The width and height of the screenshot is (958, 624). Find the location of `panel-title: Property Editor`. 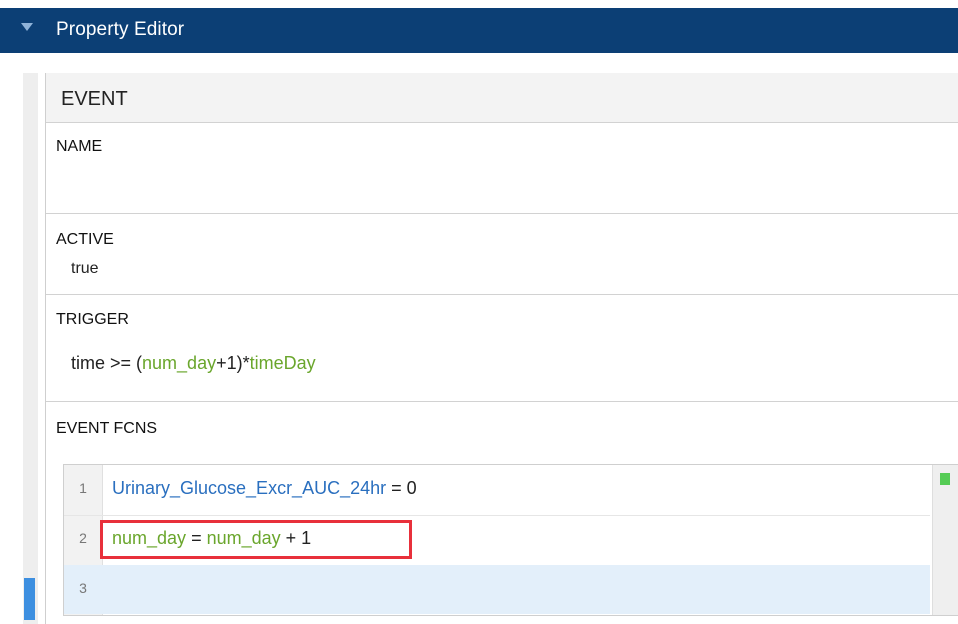

panel-title: Property Editor is located at coordinates (120, 29).